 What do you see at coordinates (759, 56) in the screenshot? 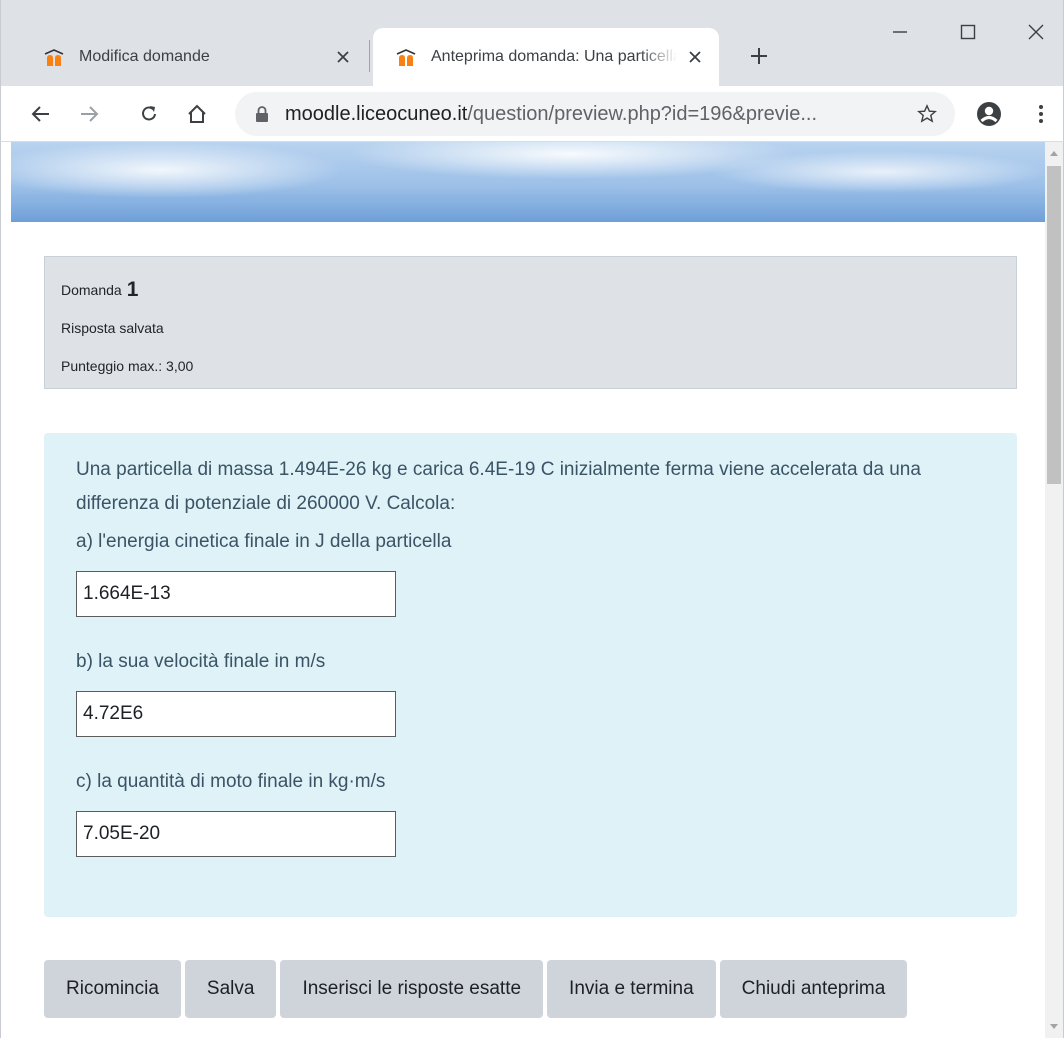
I see `new-tab-plus-icon` at bounding box center [759, 56].